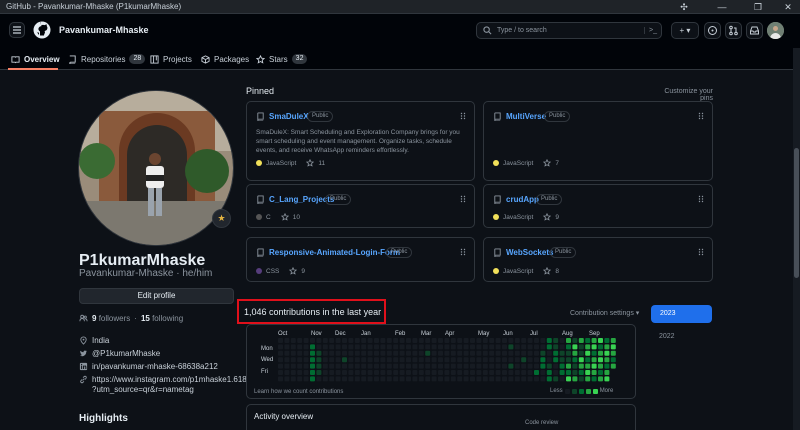  I want to click on year-button-2022: 2022, so click(667, 336).